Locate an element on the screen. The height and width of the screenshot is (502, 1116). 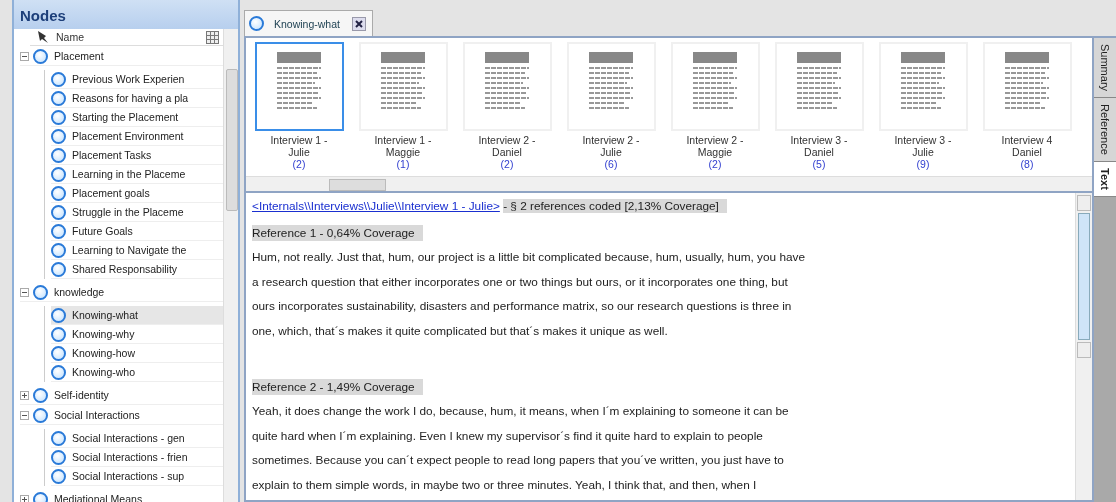
reference-heading: Reference 2 - 1,49% Coverage is located at coordinates (337, 387).